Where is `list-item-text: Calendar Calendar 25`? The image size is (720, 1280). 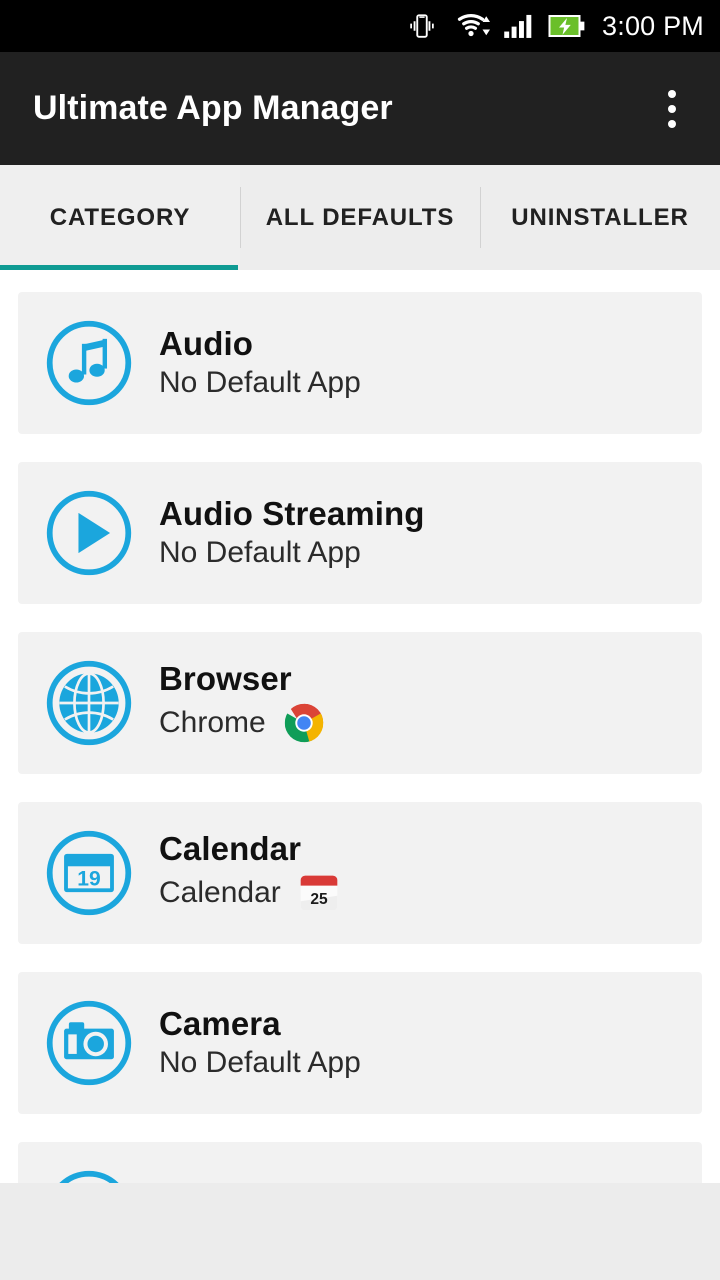 list-item-text: Calendar Calendar 25 is located at coordinates (250, 873).